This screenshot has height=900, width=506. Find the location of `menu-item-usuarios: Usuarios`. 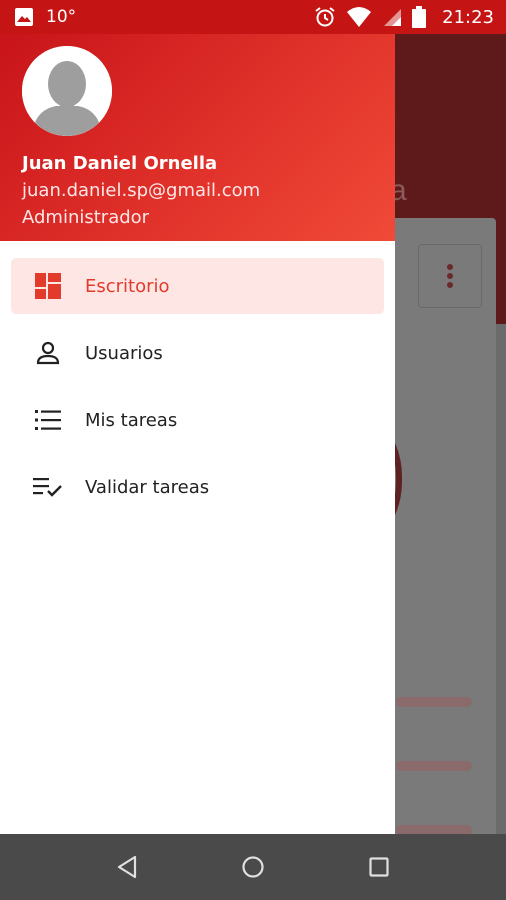

menu-item-usuarios: Usuarios is located at coordinates (197, 353).